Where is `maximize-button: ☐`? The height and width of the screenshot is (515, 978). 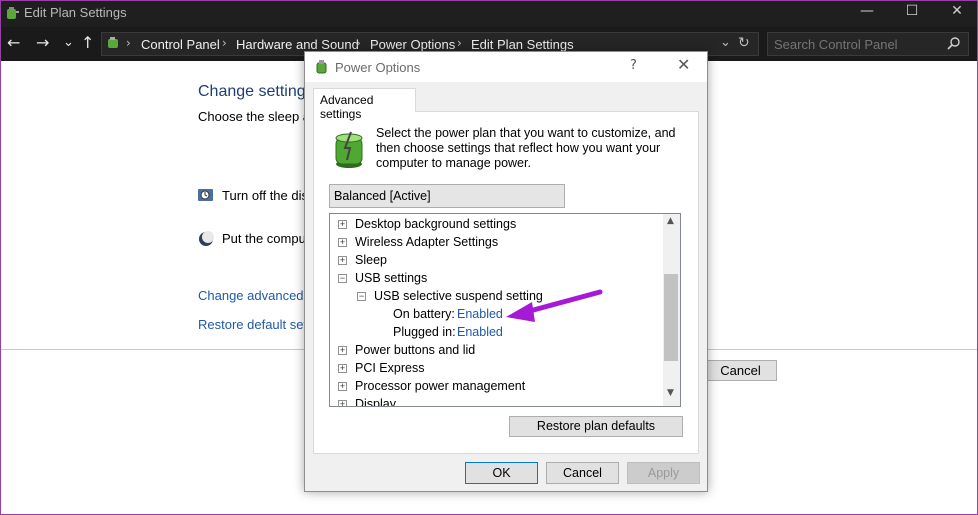
maximize-button: ☐ is located at coordinates (912, 12).